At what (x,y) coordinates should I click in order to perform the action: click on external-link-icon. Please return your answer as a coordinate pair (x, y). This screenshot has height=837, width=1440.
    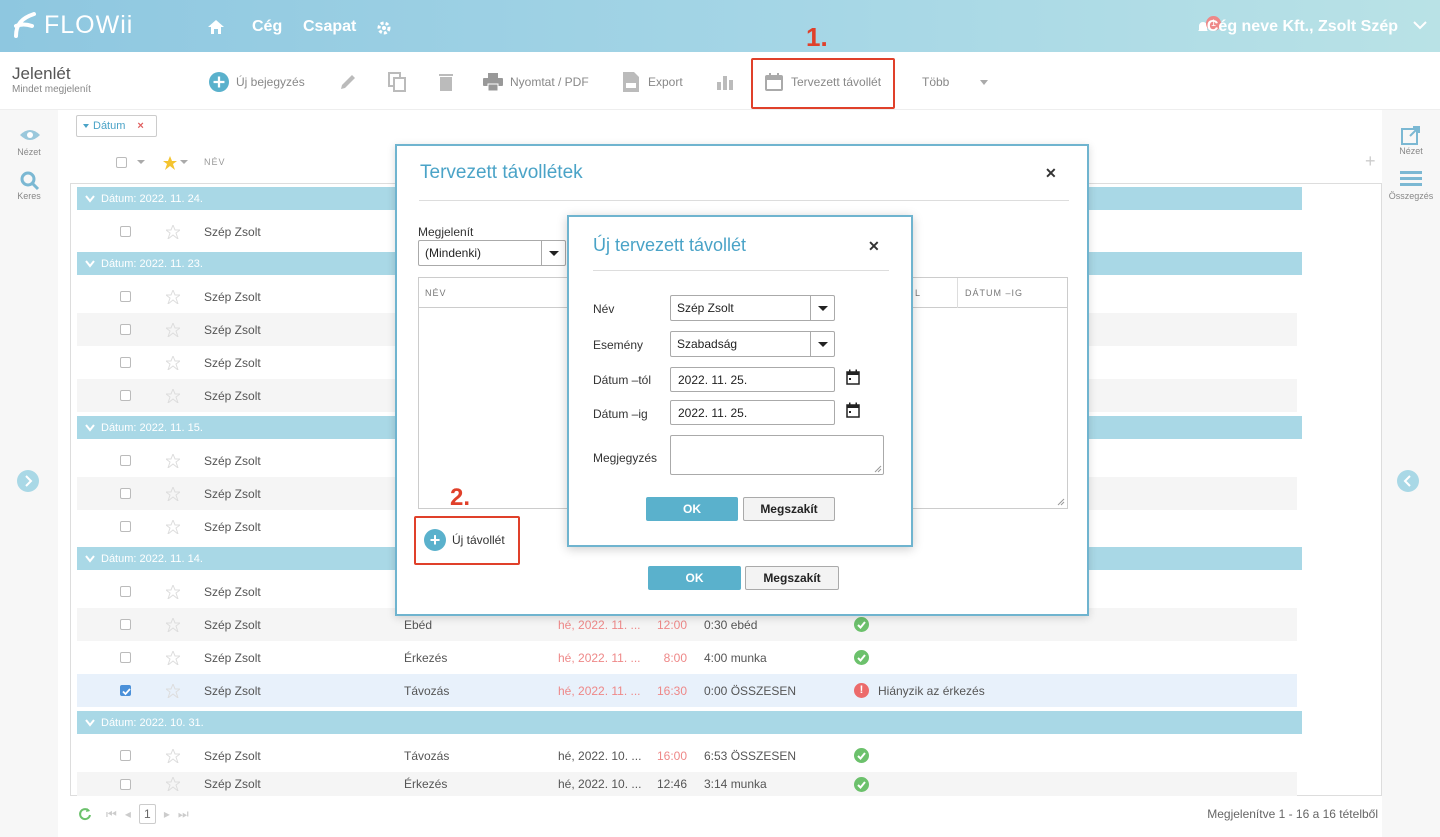
    Looking at the image, I should click on (1411, 136).